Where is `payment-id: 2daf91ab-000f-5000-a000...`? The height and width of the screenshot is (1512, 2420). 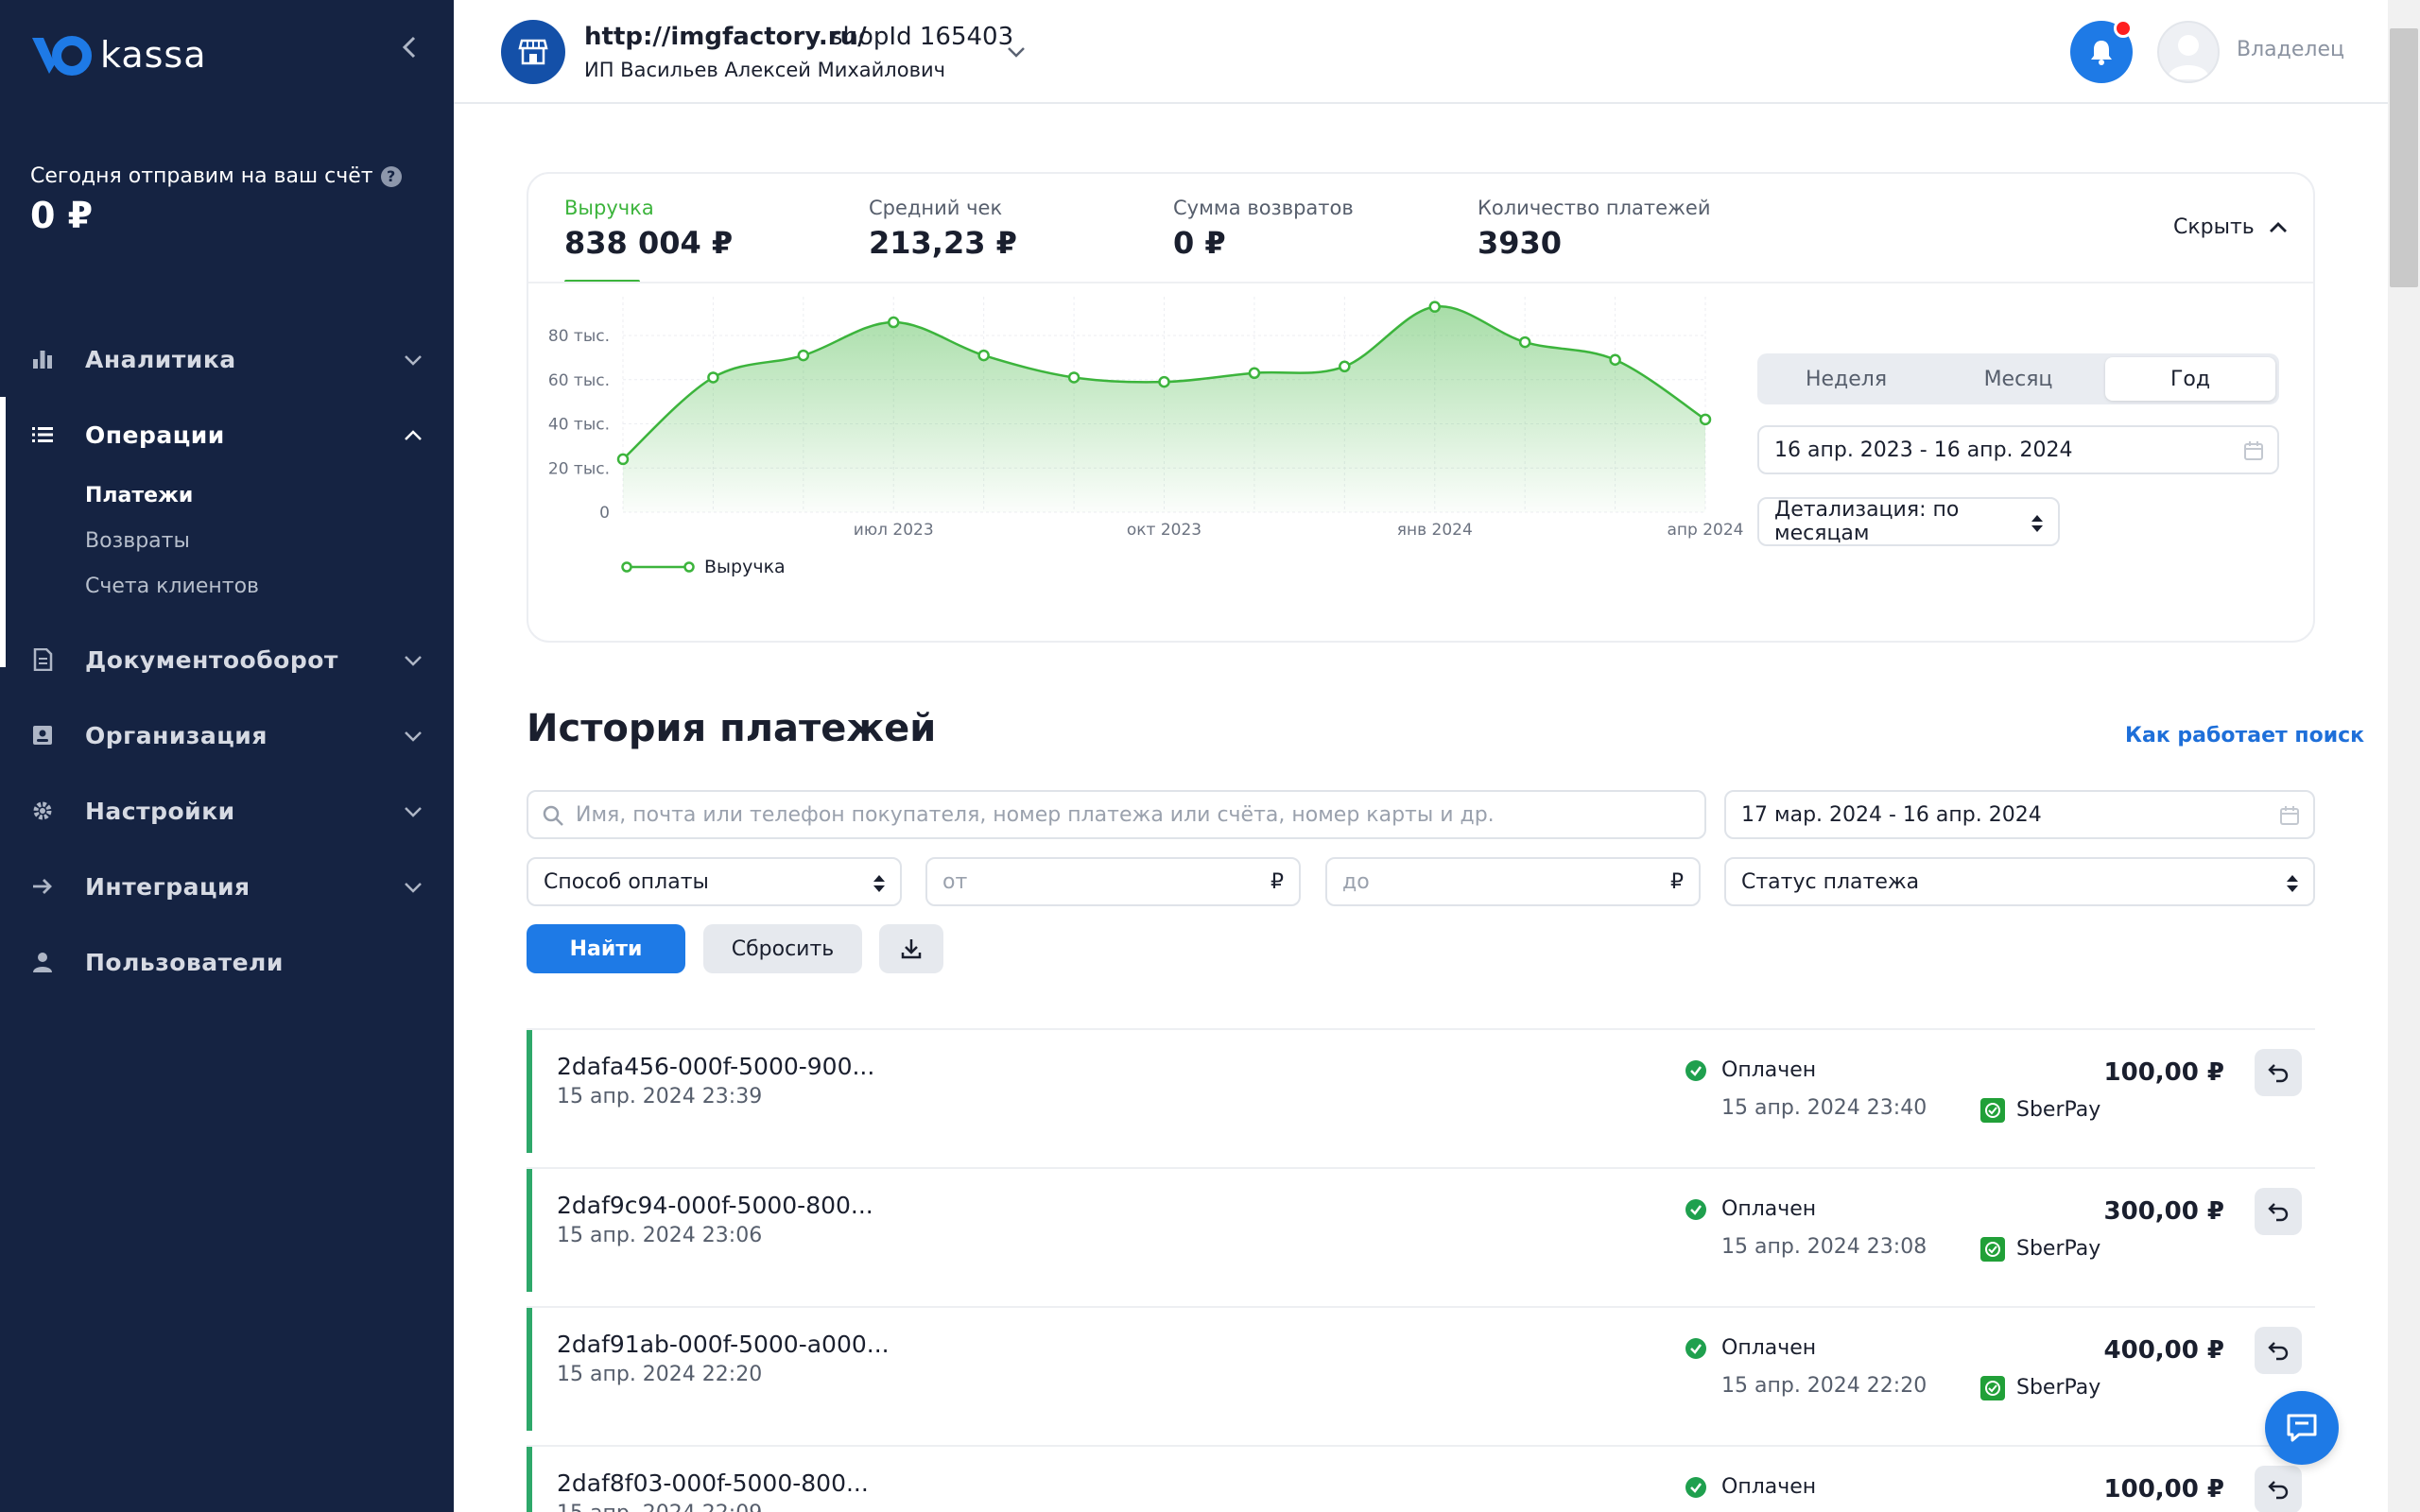 payment-id: 2daf91ab-000f-5000-a000... is located at coordinates (723, 1344).